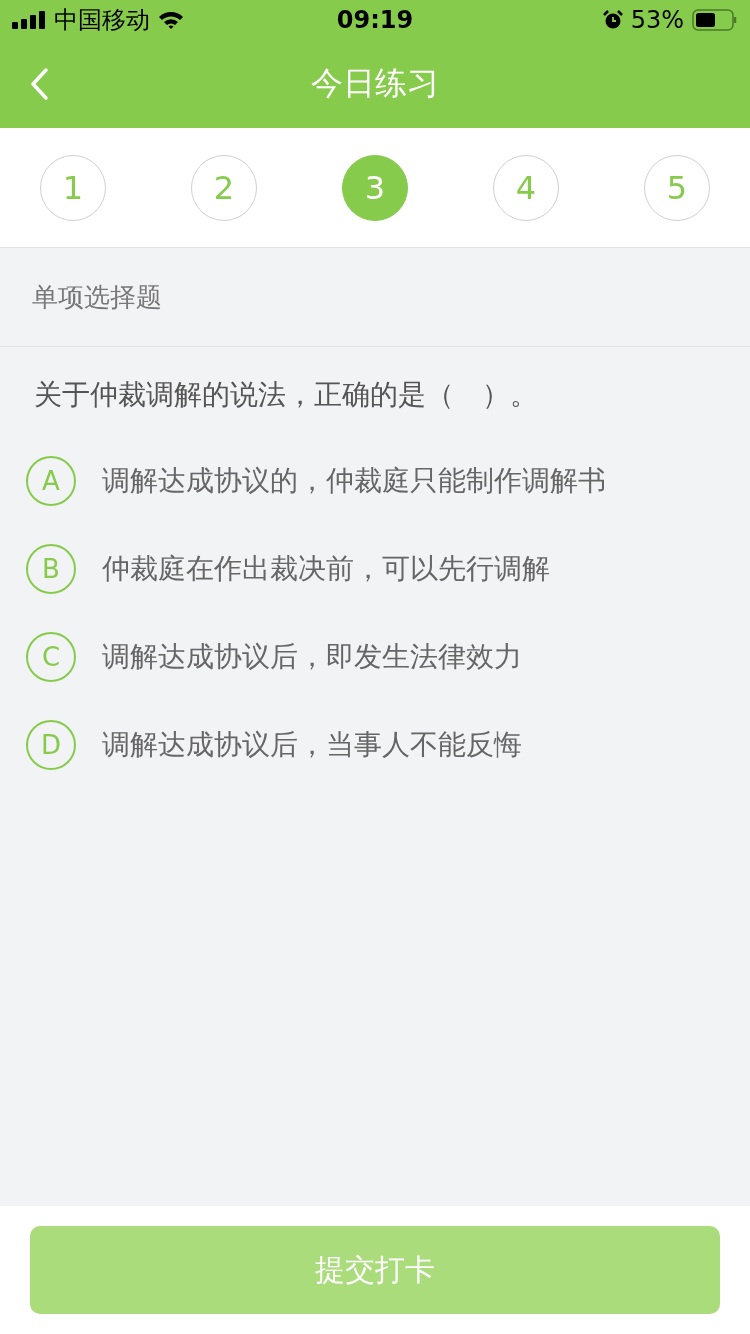 Image resolution: width=750 pixels, height=1334 pixels. What do you see at coordinates (375, 83) in the screenshot?
I see `nav-title: 今日练习` at bounding box center [375, 83].